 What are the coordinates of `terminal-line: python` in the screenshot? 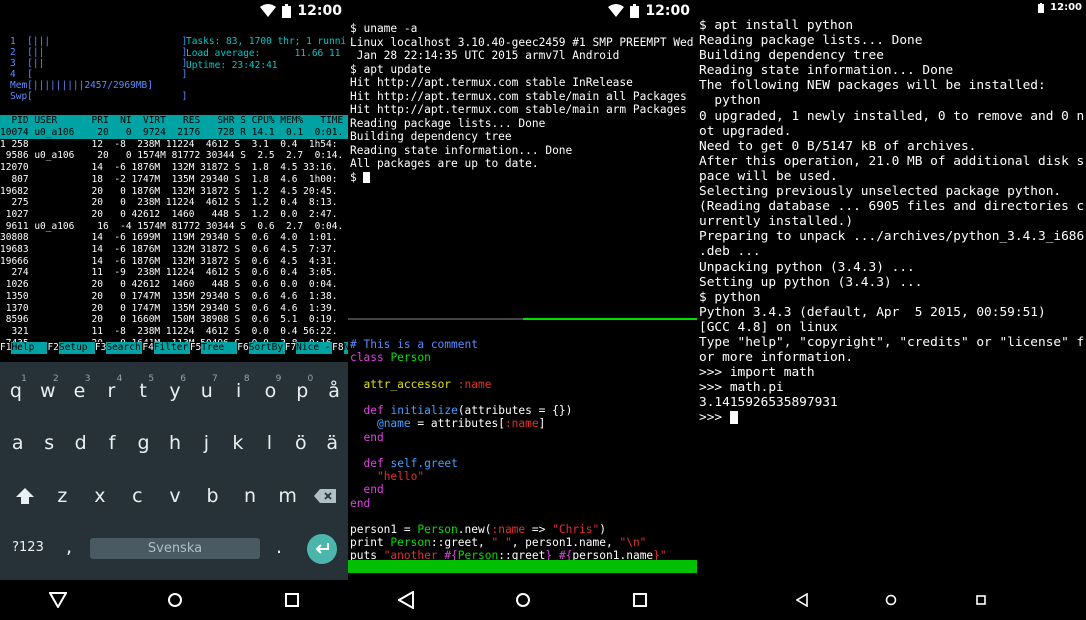 It's located at (730, 101).